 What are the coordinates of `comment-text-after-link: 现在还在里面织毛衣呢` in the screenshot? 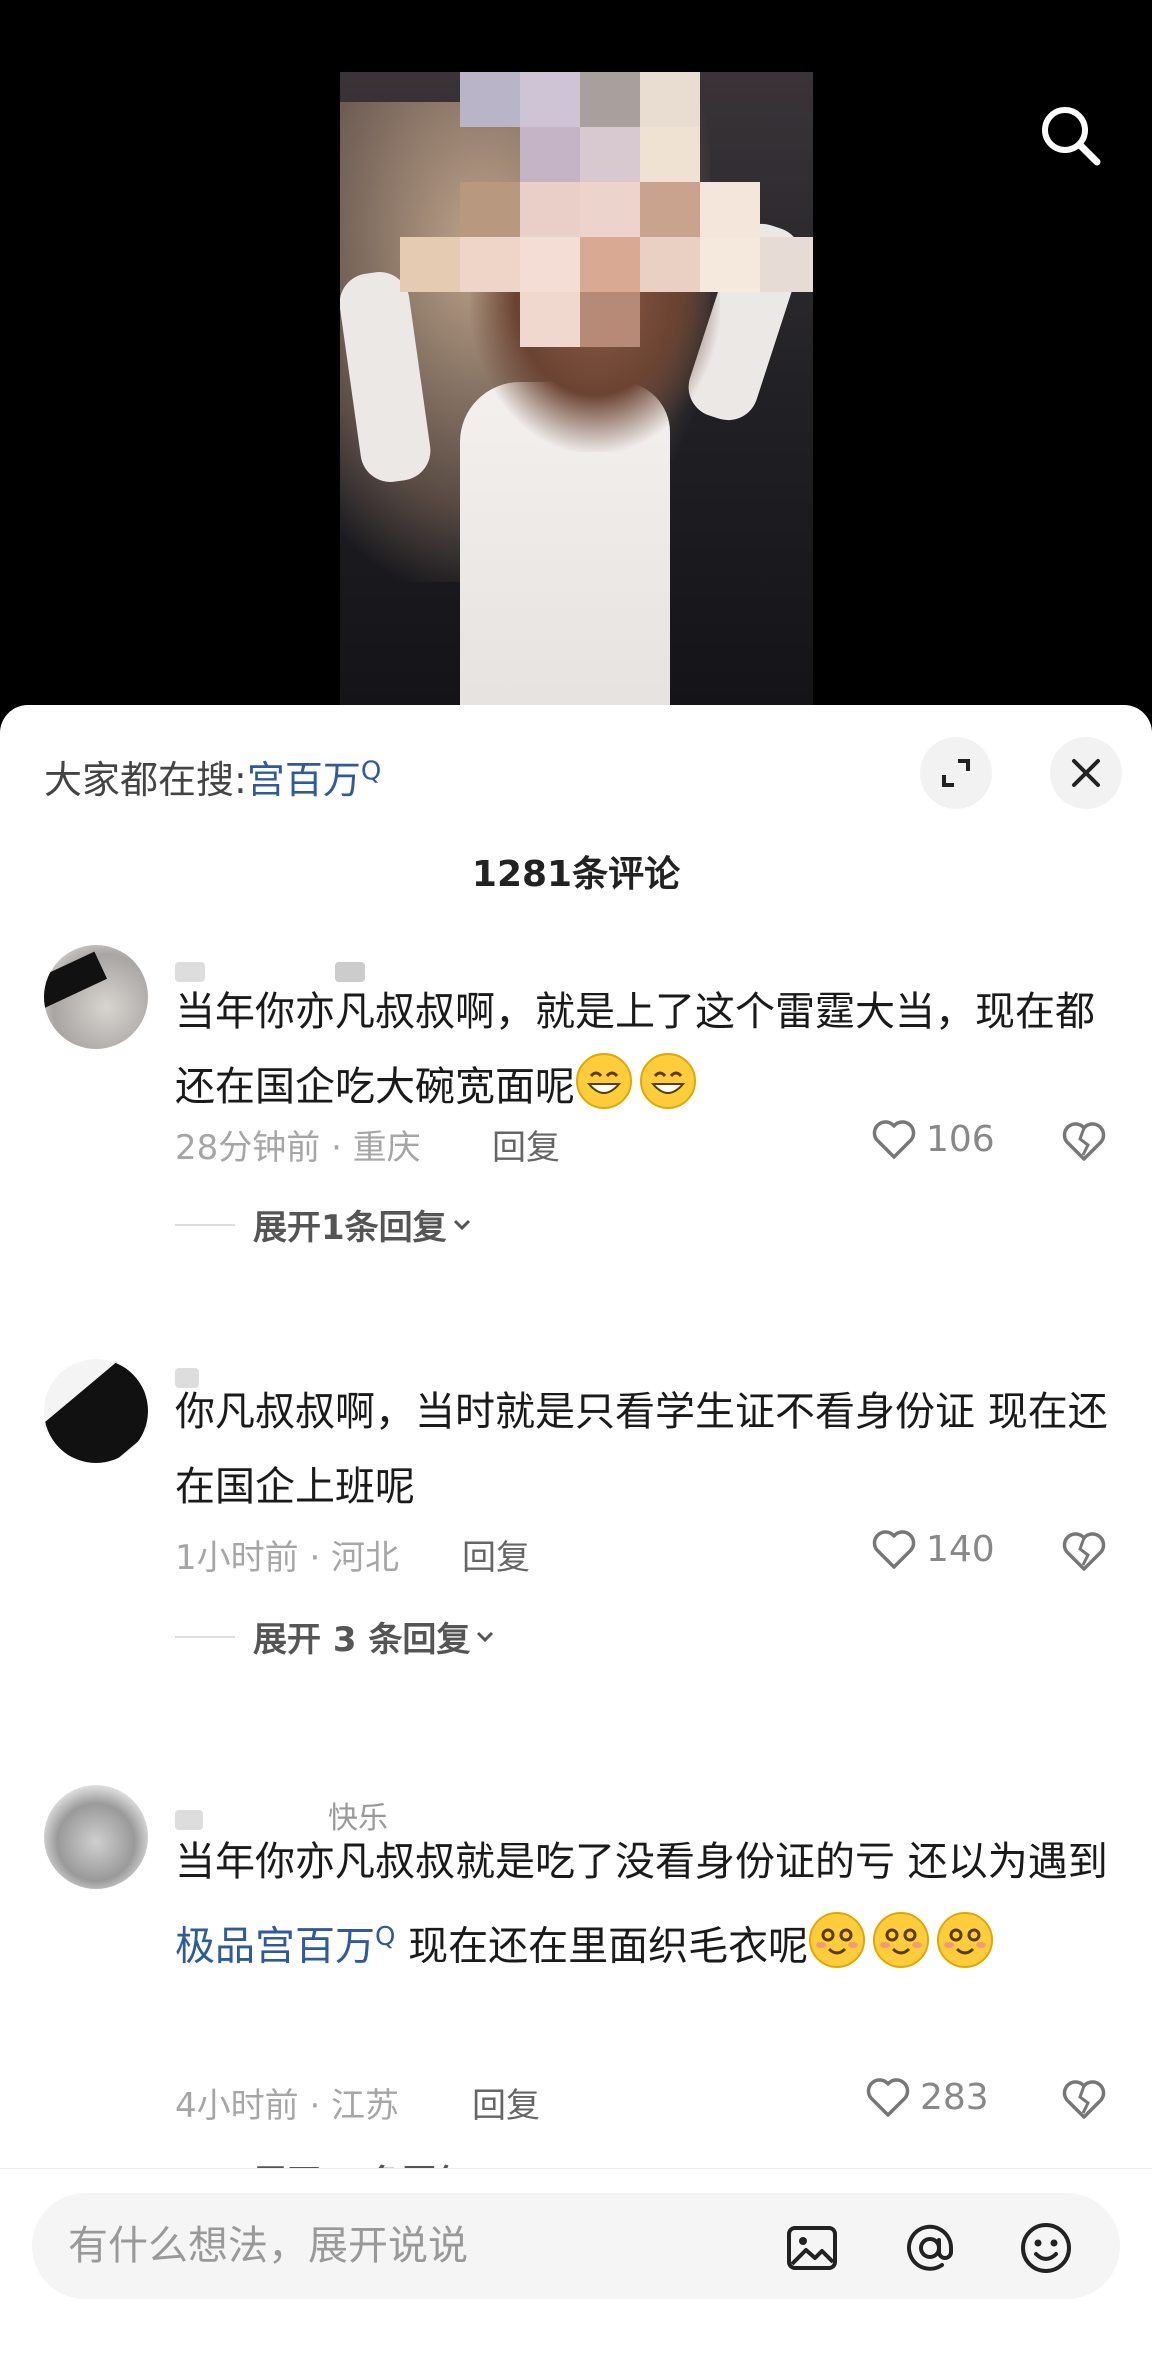 It's located at (602, 1946).